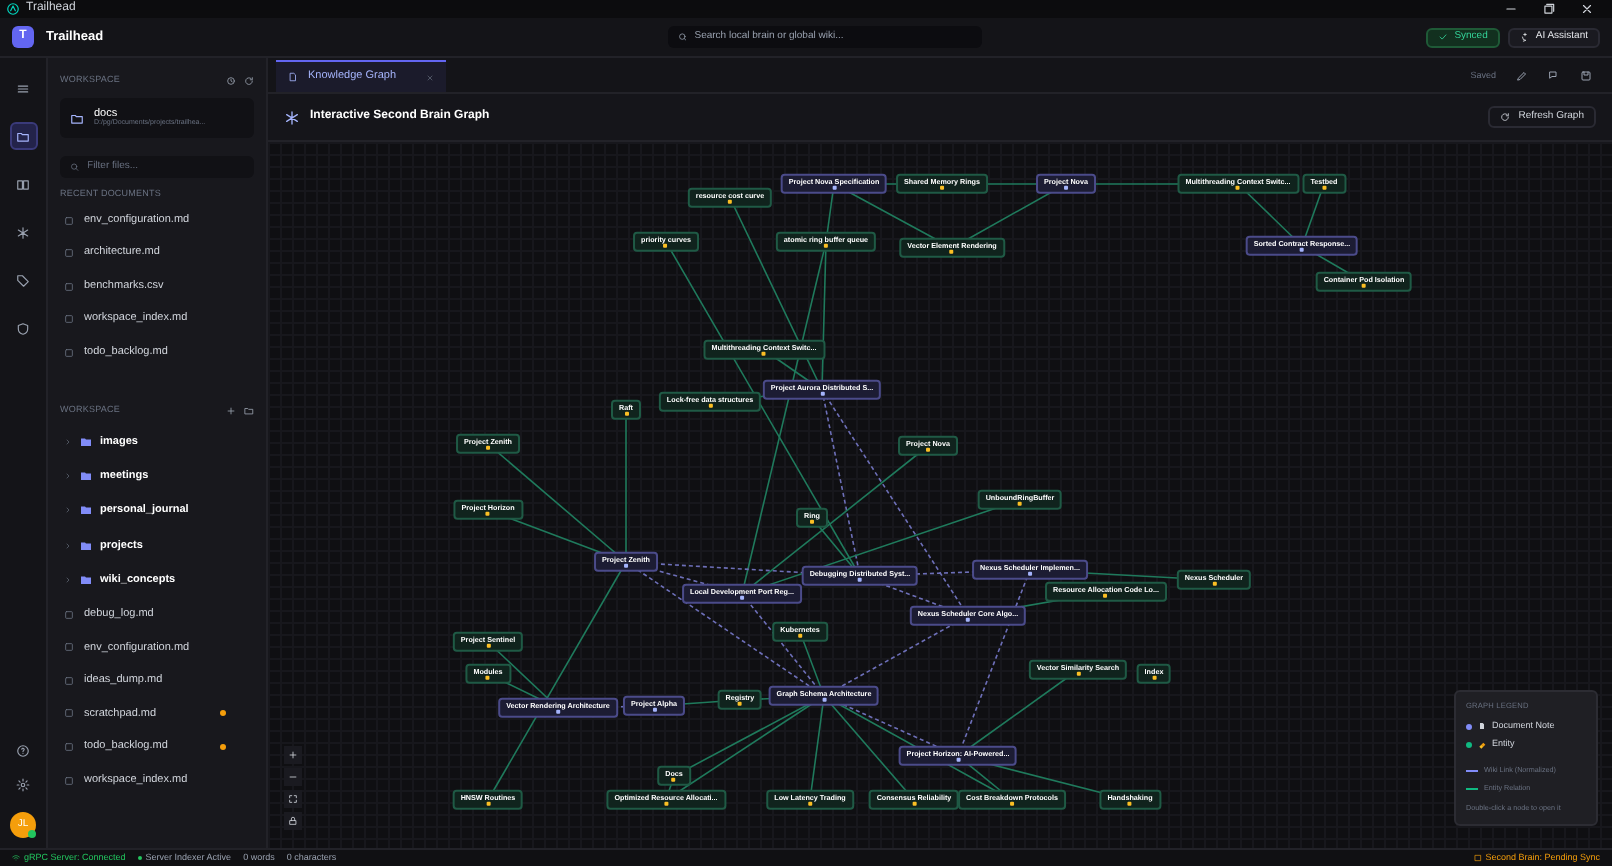 The image size is (1612, 866). Describe the element at coordinates (1524, 37) in the screenshot. I see `sparkle-icon` at that location.